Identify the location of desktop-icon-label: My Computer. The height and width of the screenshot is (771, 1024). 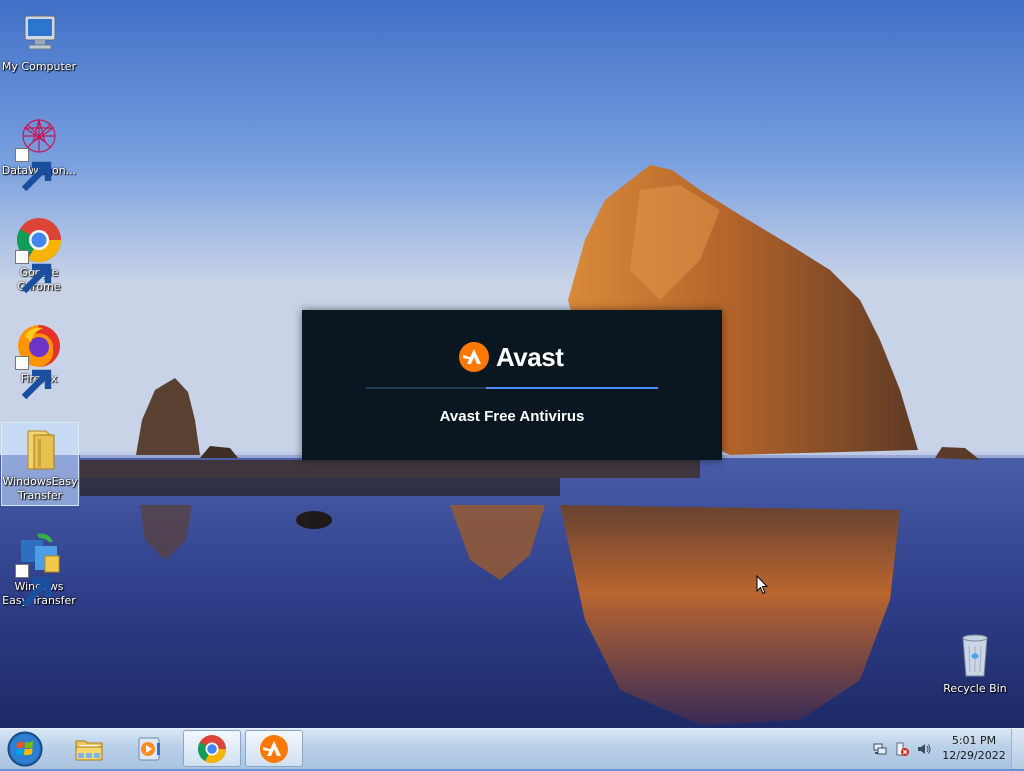
(39, 66).